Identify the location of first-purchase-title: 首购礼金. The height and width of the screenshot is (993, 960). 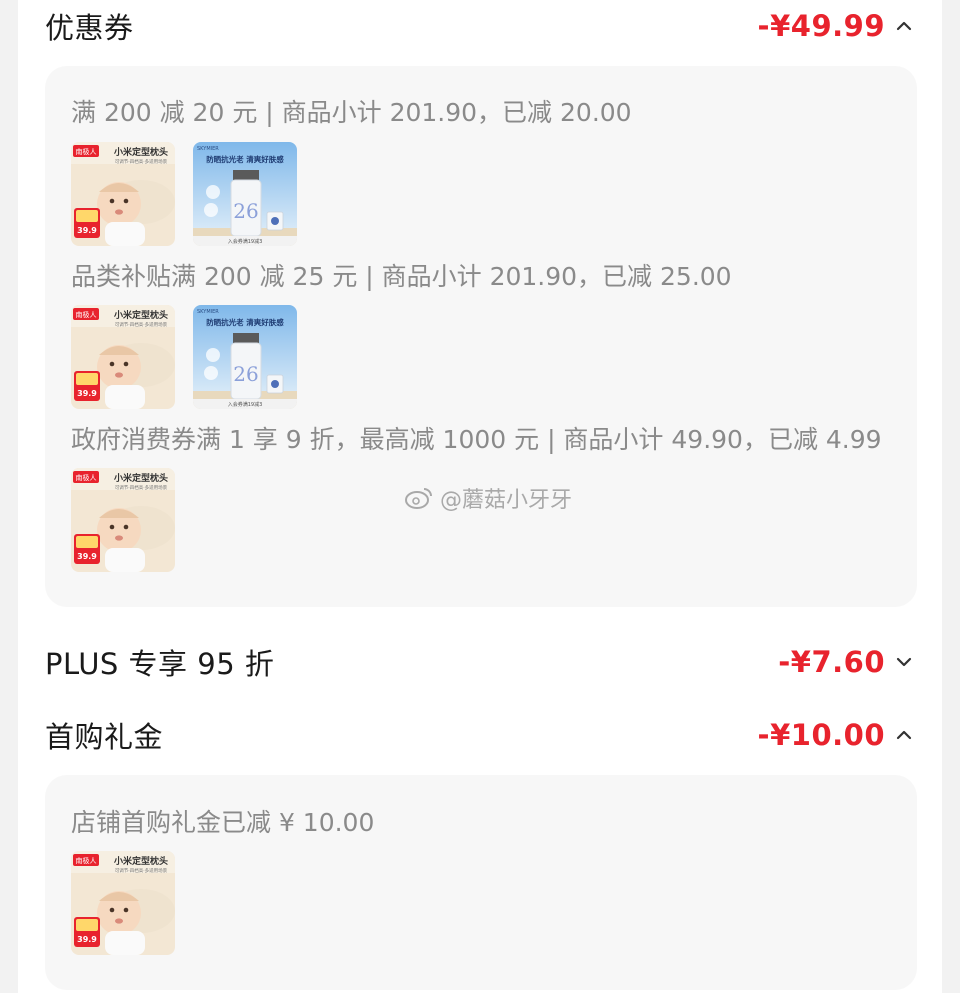
(104, 737).